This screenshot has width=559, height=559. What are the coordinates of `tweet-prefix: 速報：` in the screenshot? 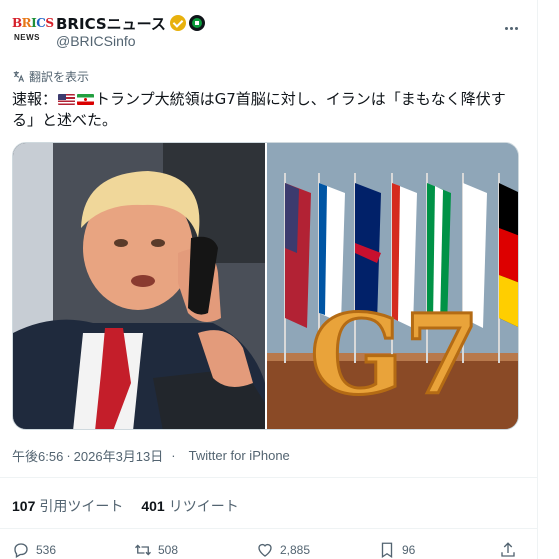 It's located at (35, 99).